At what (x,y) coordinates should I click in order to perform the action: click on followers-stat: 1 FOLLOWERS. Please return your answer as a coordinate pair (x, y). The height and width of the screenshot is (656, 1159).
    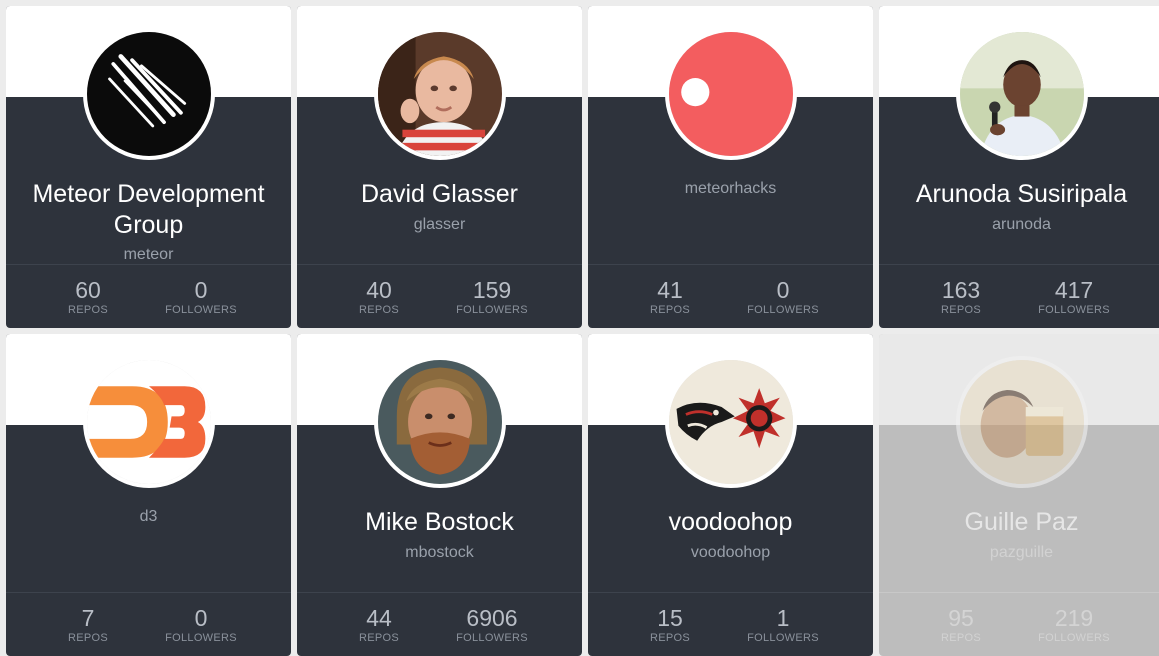
    Looking at the image, I should click on (783, 625).